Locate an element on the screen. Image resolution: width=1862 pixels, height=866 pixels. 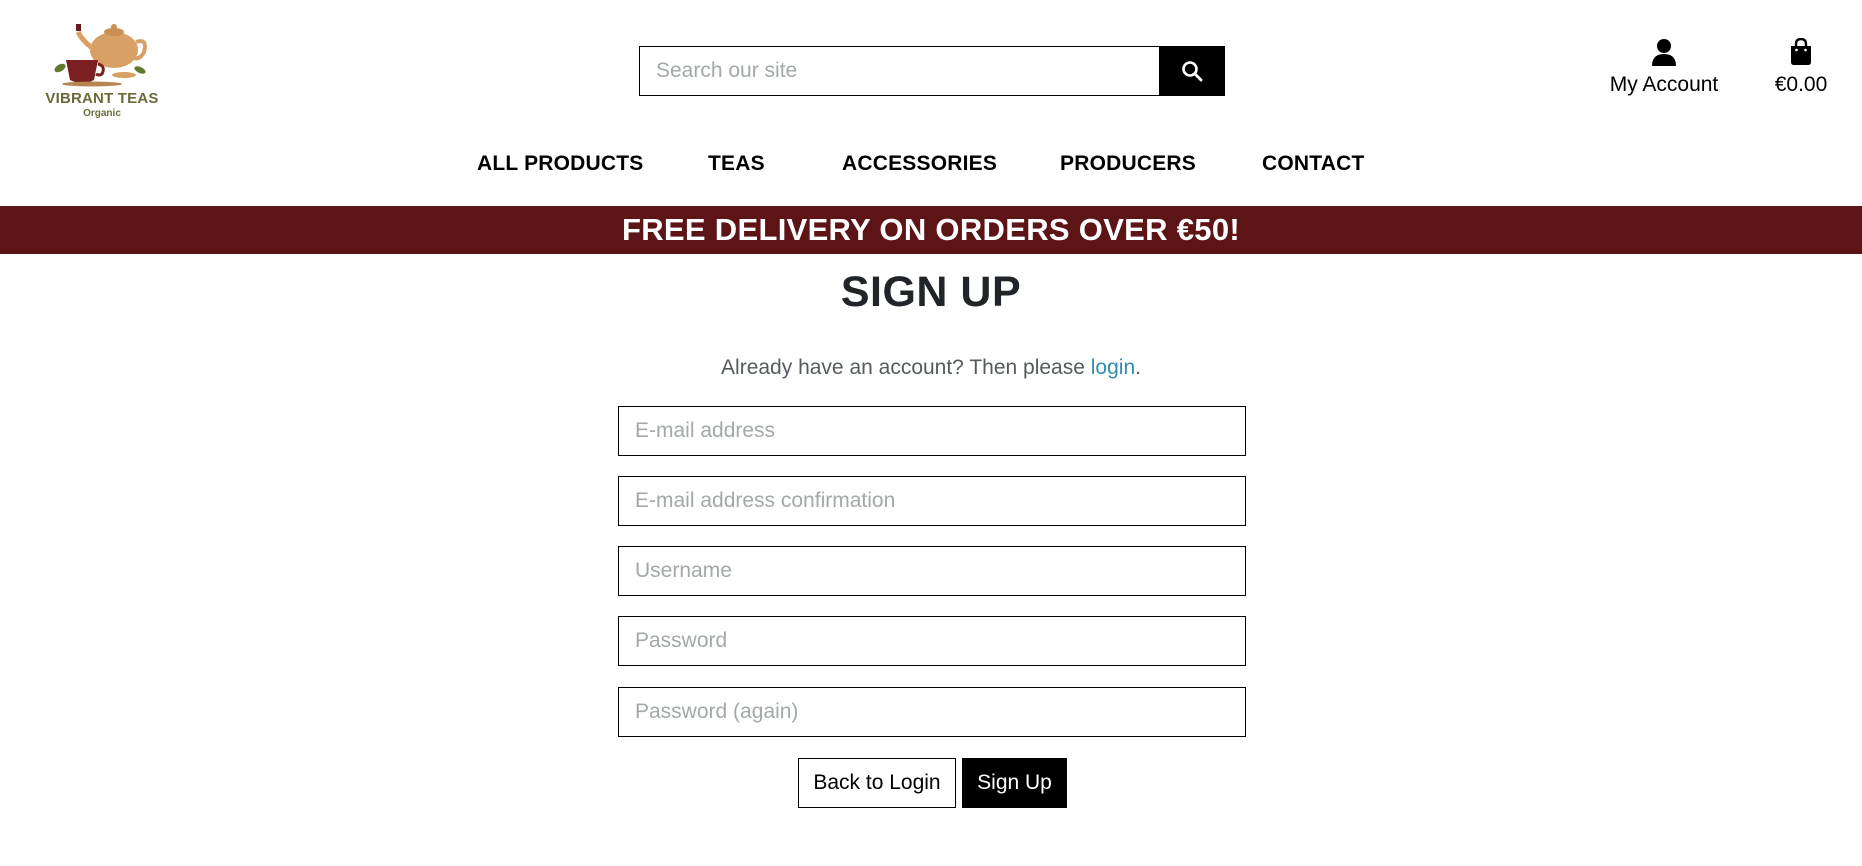
login-prompt-period: . is located at coordinates (1138, 367).